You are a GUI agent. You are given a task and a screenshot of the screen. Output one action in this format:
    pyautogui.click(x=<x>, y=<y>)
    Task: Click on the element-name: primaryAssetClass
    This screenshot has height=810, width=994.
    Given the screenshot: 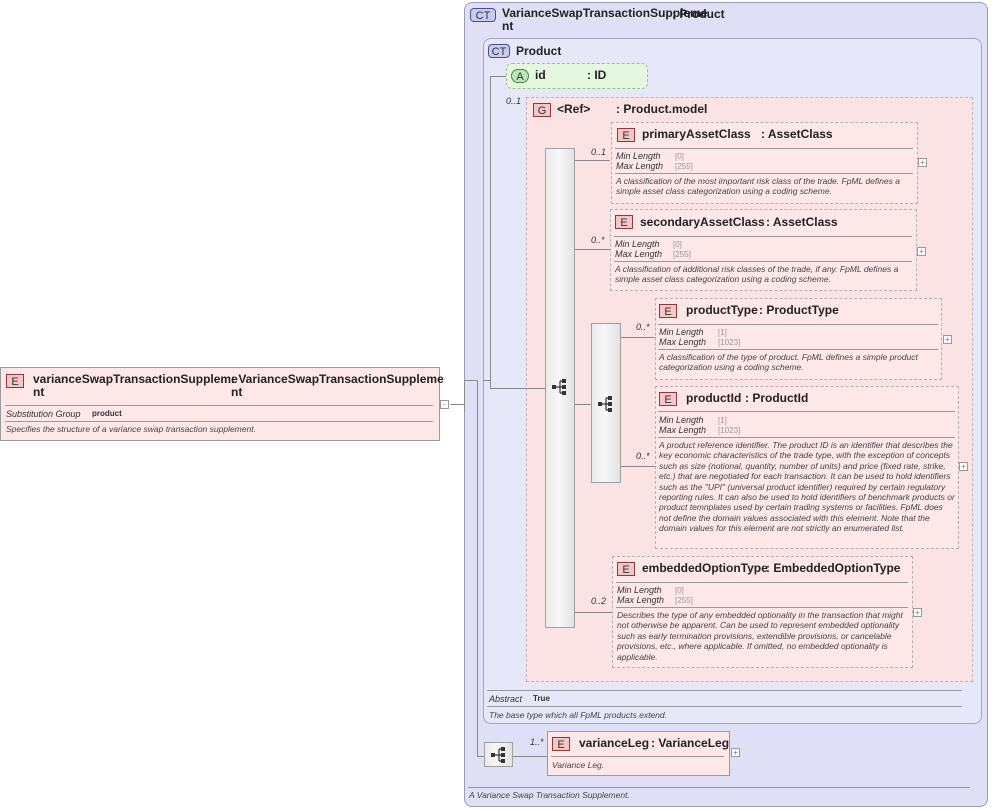 What is the action you would take?
    pyautogui.click(x=696, y=134)
    